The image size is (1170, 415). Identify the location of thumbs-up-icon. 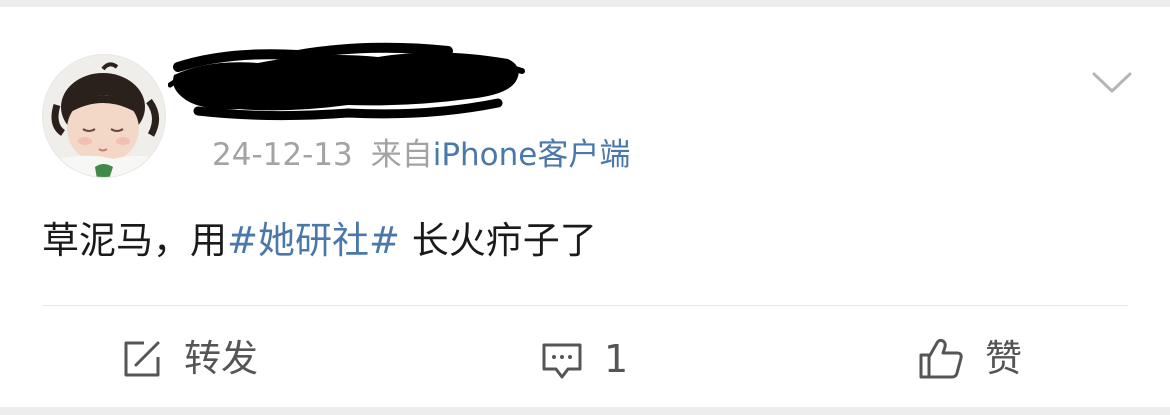
(941, 358).